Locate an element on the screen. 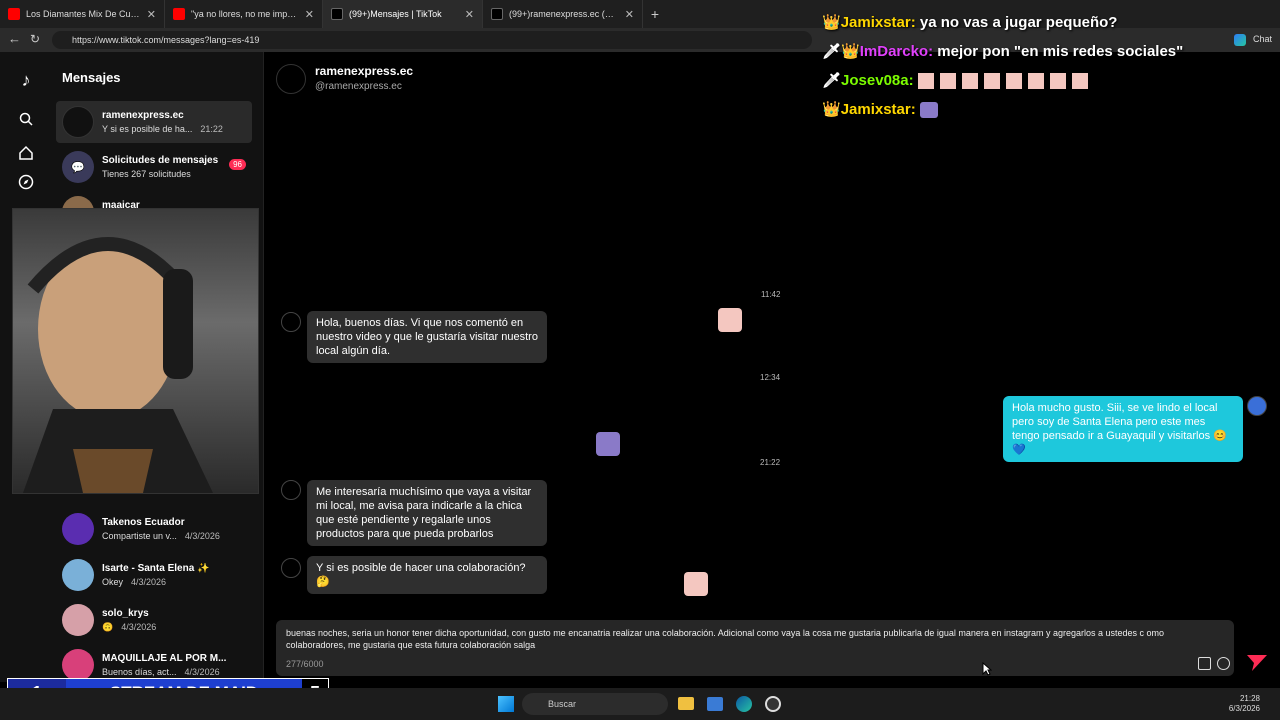 The image size is (1280, 720). chat-button: Chat is located at coordinates (1262, 39).